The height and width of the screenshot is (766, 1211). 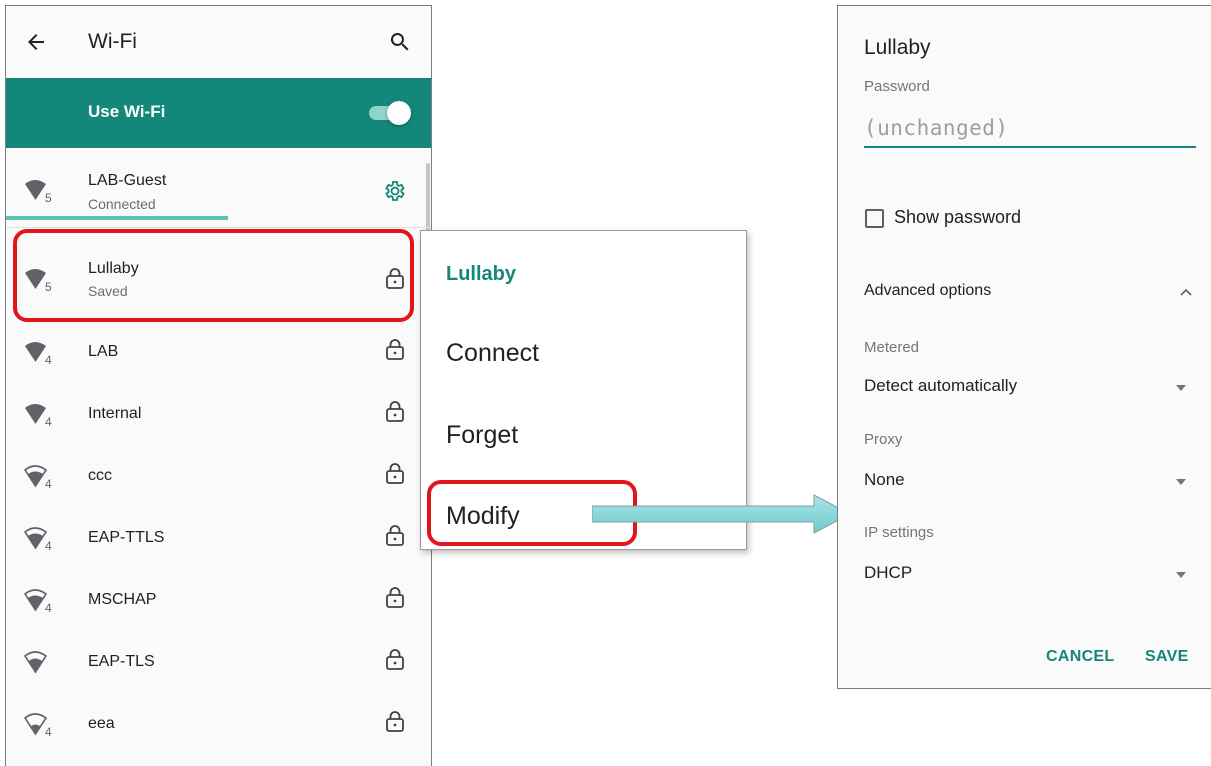 What do you see at coordinates (1080, 657) in the screenshot?
I see `cancel-button: CANCEL` at bounding box center [1080, 657].